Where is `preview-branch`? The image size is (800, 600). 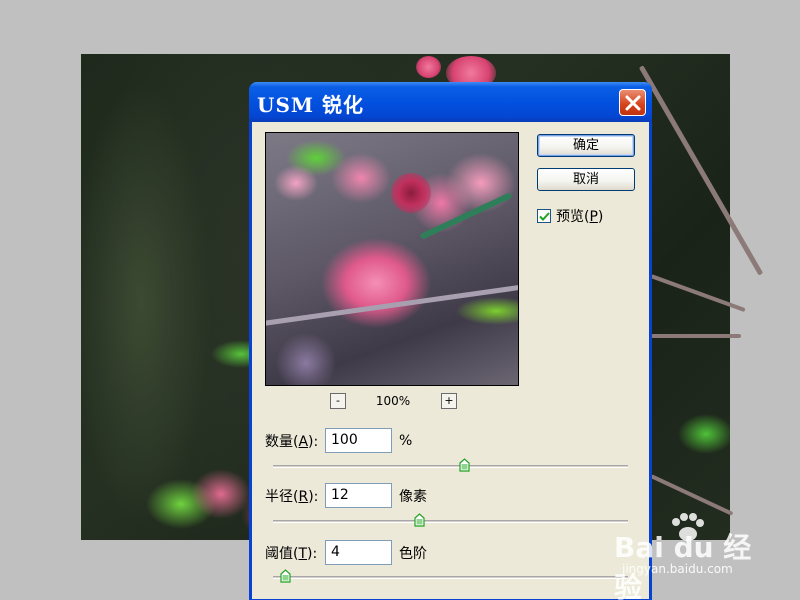 preview-branch is located at coordinates (392, 305).